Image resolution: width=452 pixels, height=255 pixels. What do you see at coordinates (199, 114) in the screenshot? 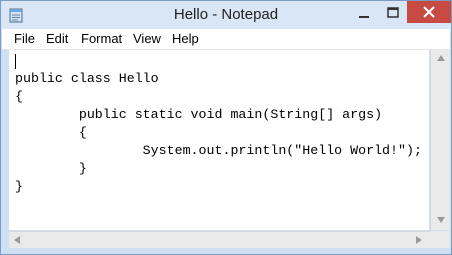
I see `code-line: public static void main(String[] args)` at bounding box center [199, 114].